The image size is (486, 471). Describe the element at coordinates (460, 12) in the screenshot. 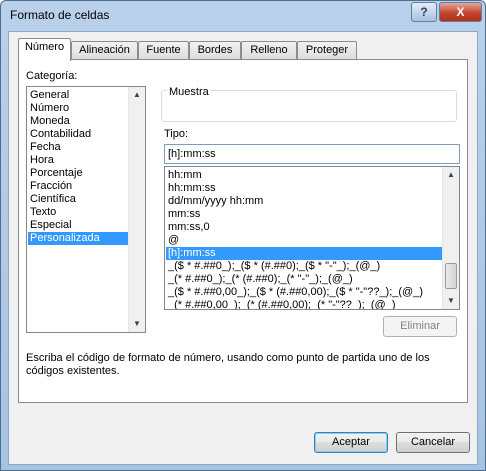

I see `close-button: X` at that location.